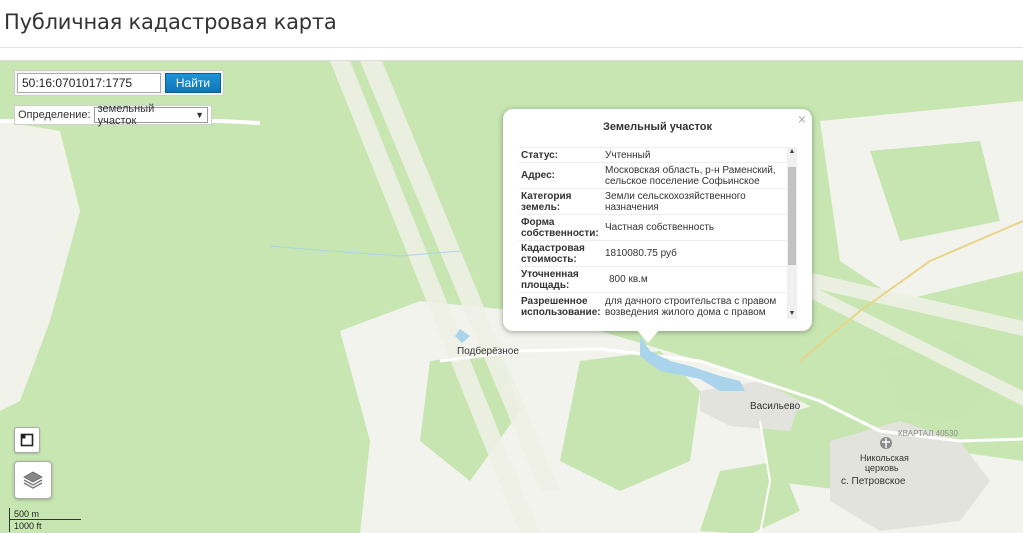 The height and width of the screenshot is (533, 1023). Describe the element at coordinates (675, 201) in the screenshot. I see `info-row-value: Земли сельскохозяйственного назначения` at that location.